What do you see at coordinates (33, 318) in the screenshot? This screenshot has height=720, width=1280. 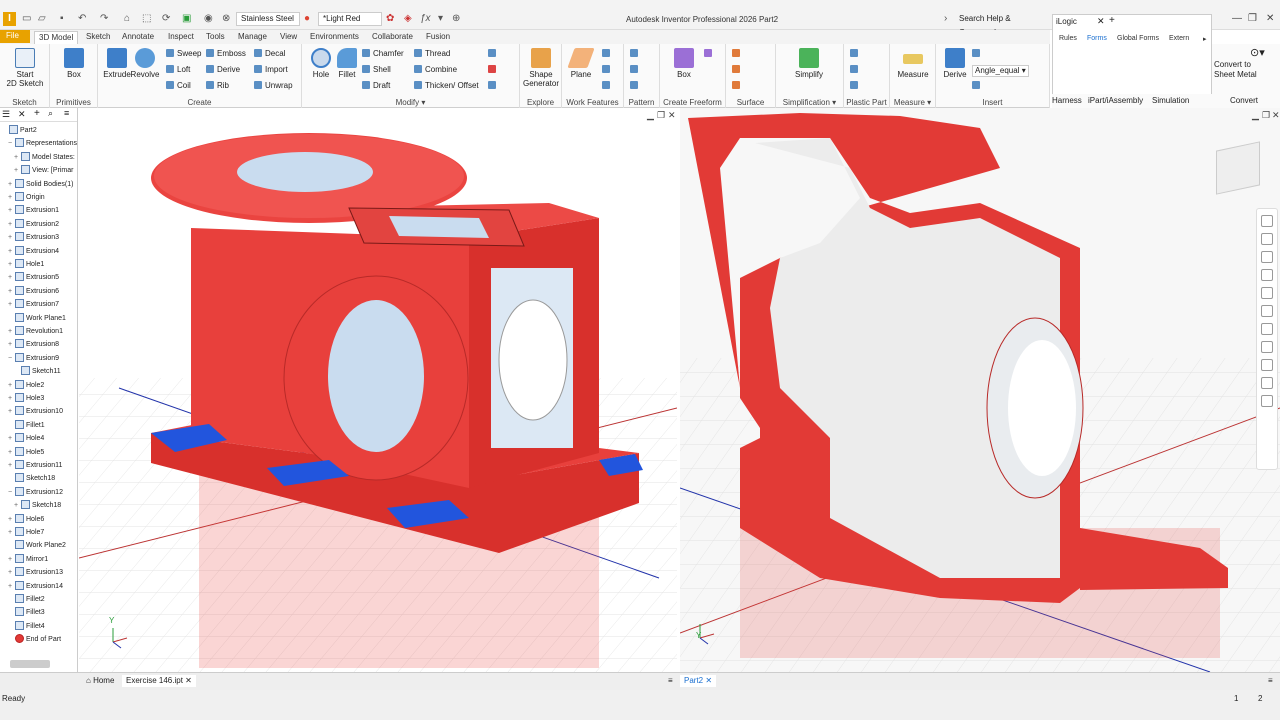 I see `browser-item: Work Plane1` at bounding box center [33, 318].